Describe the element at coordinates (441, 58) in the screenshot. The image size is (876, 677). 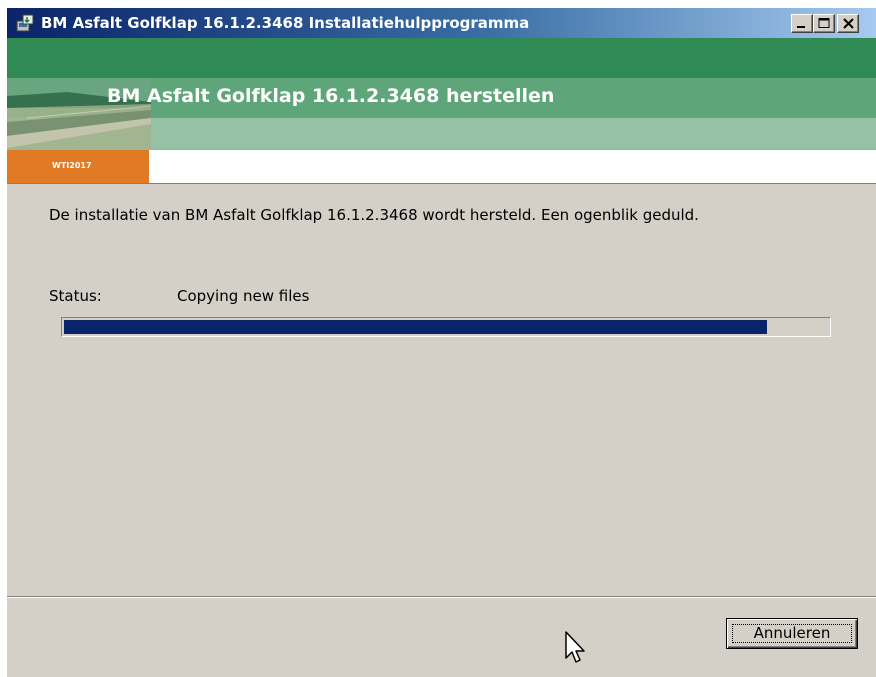
I see `banner-band-dark` at that location.